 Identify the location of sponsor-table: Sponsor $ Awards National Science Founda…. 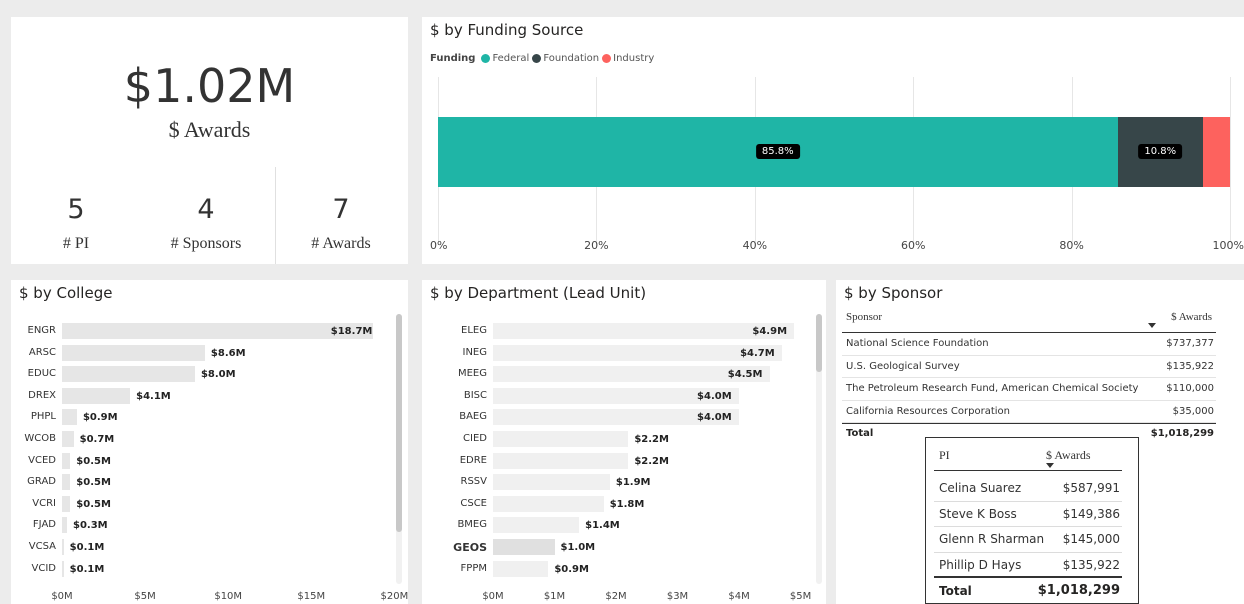
(1029, 377).